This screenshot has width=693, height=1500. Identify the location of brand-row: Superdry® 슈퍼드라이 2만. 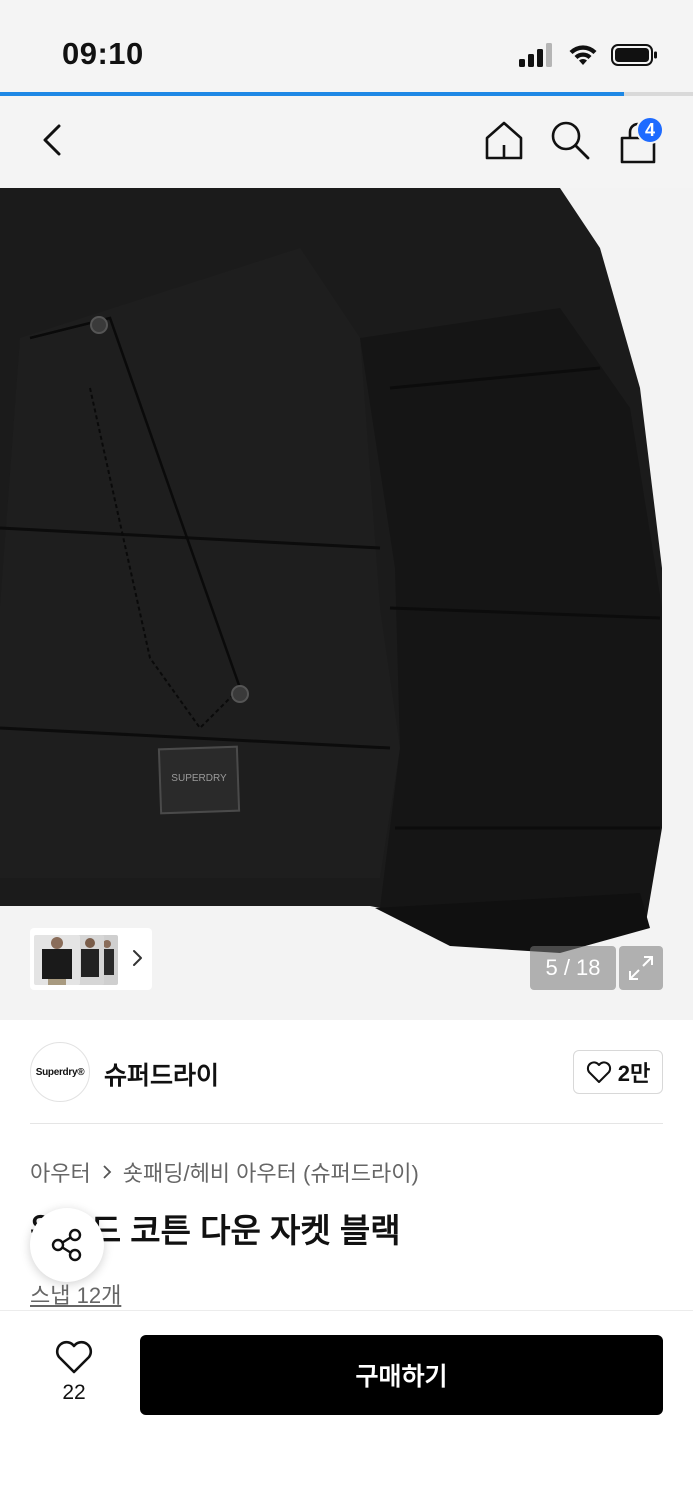
(346, 1072).